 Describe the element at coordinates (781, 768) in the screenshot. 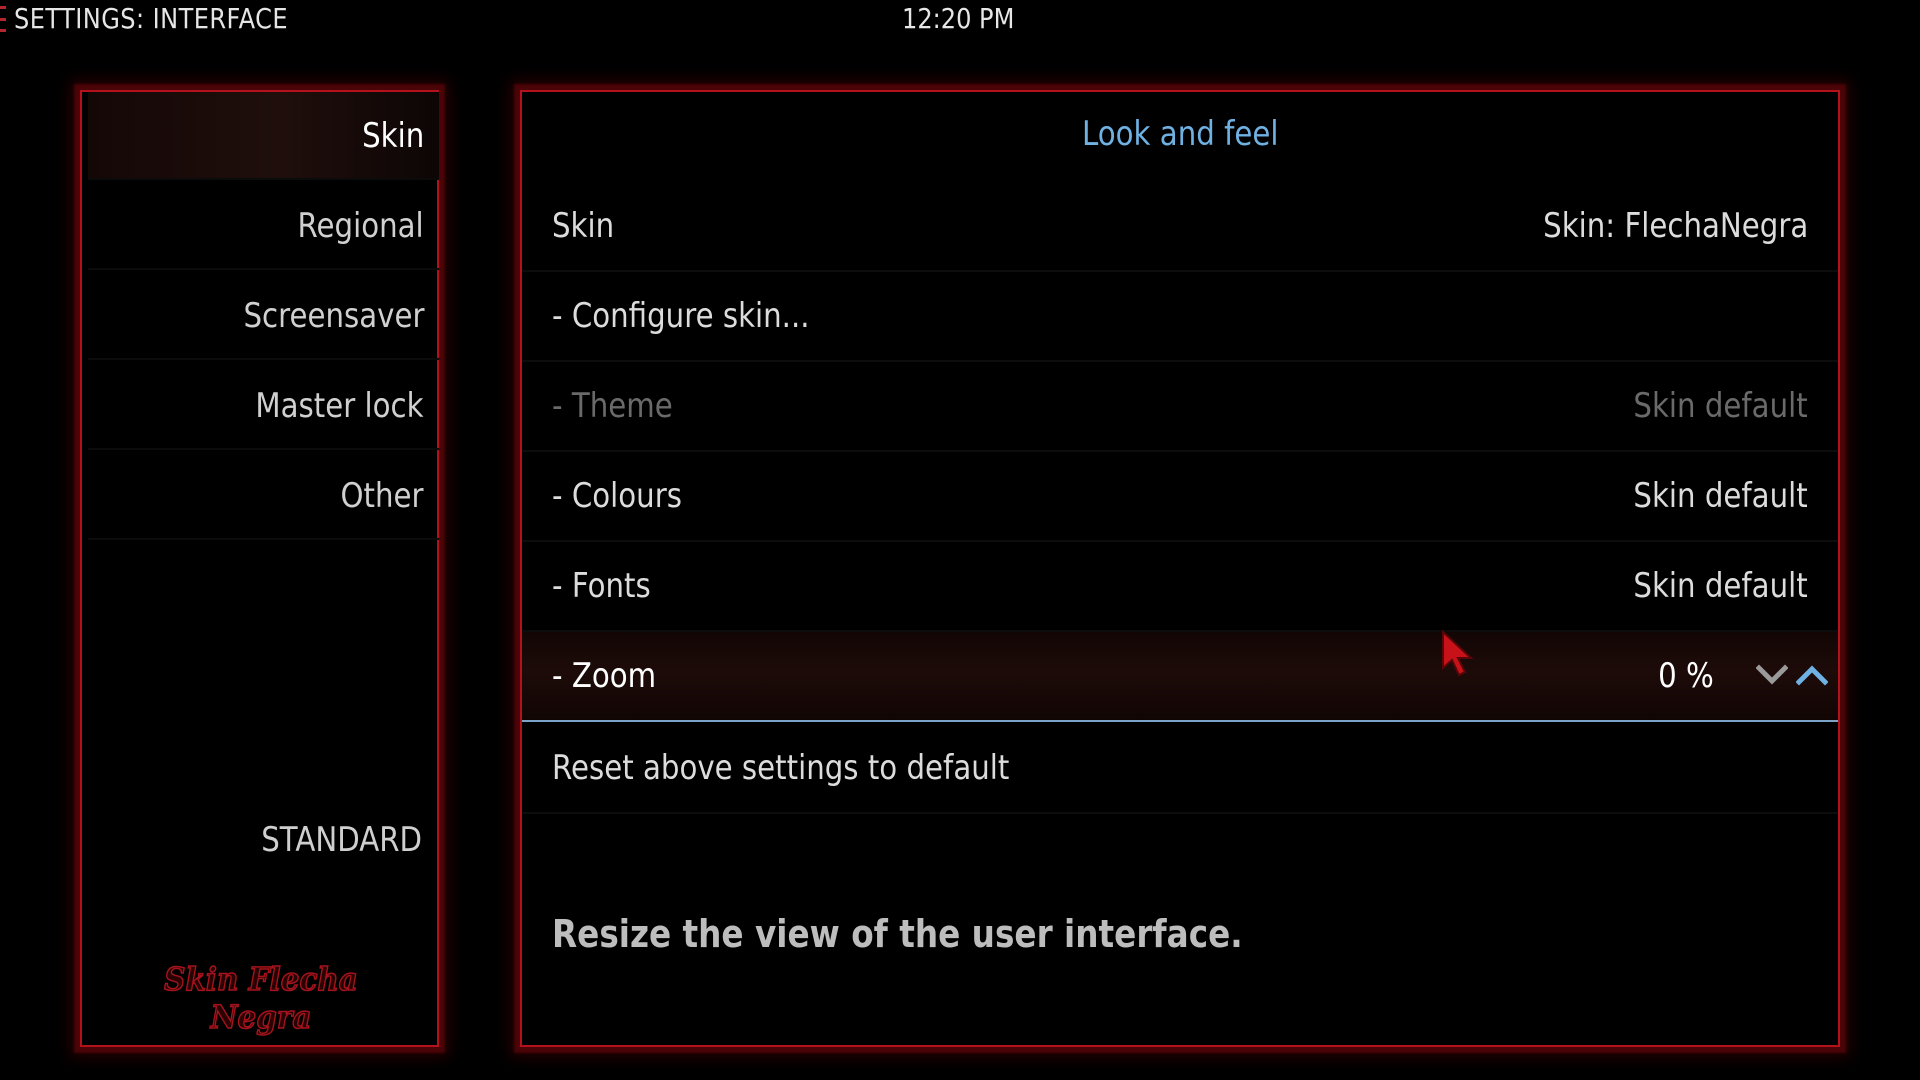

I see `setting-label: Reset above settings to default` at that location.